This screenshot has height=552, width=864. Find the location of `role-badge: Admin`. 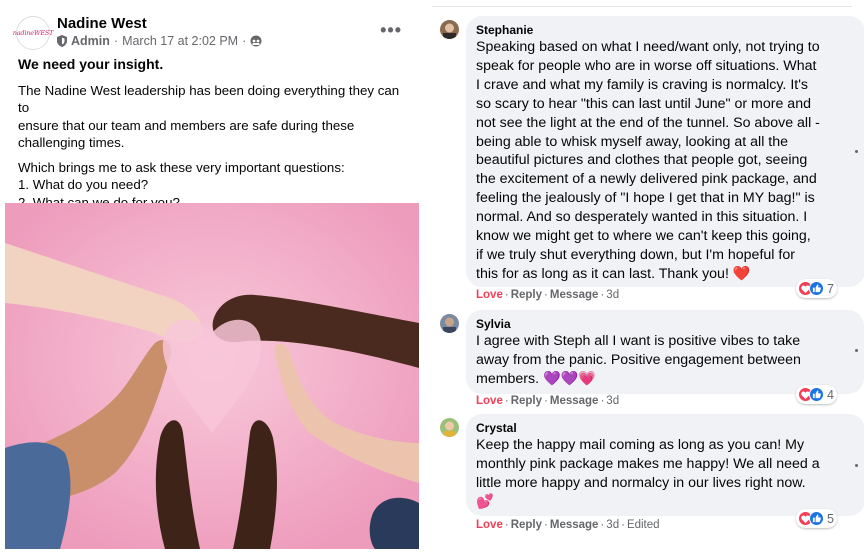

role-badge: Admin is located at coordinates (90, 41).